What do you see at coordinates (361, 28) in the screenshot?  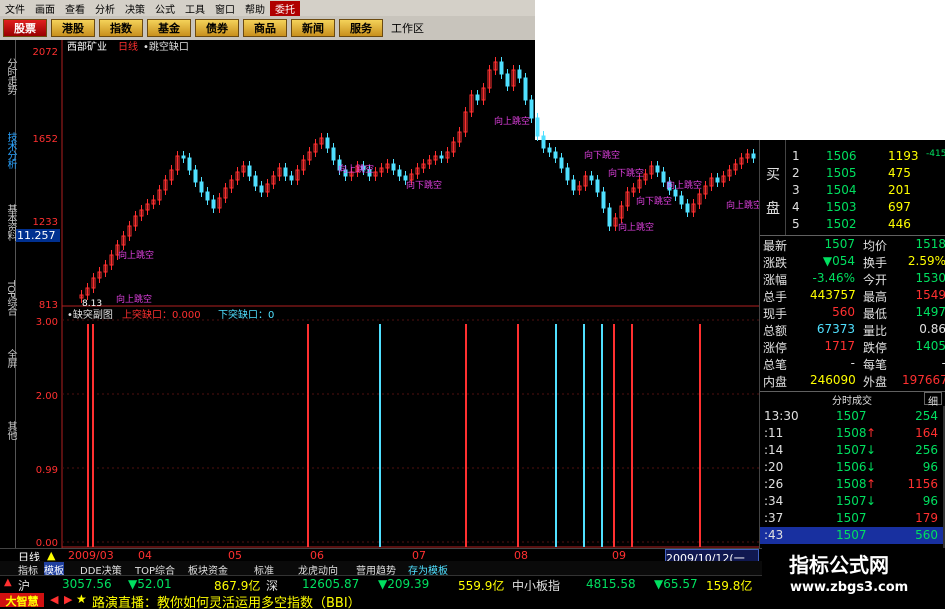 I see `service-button: 服务` at bounding box center [361, 28].